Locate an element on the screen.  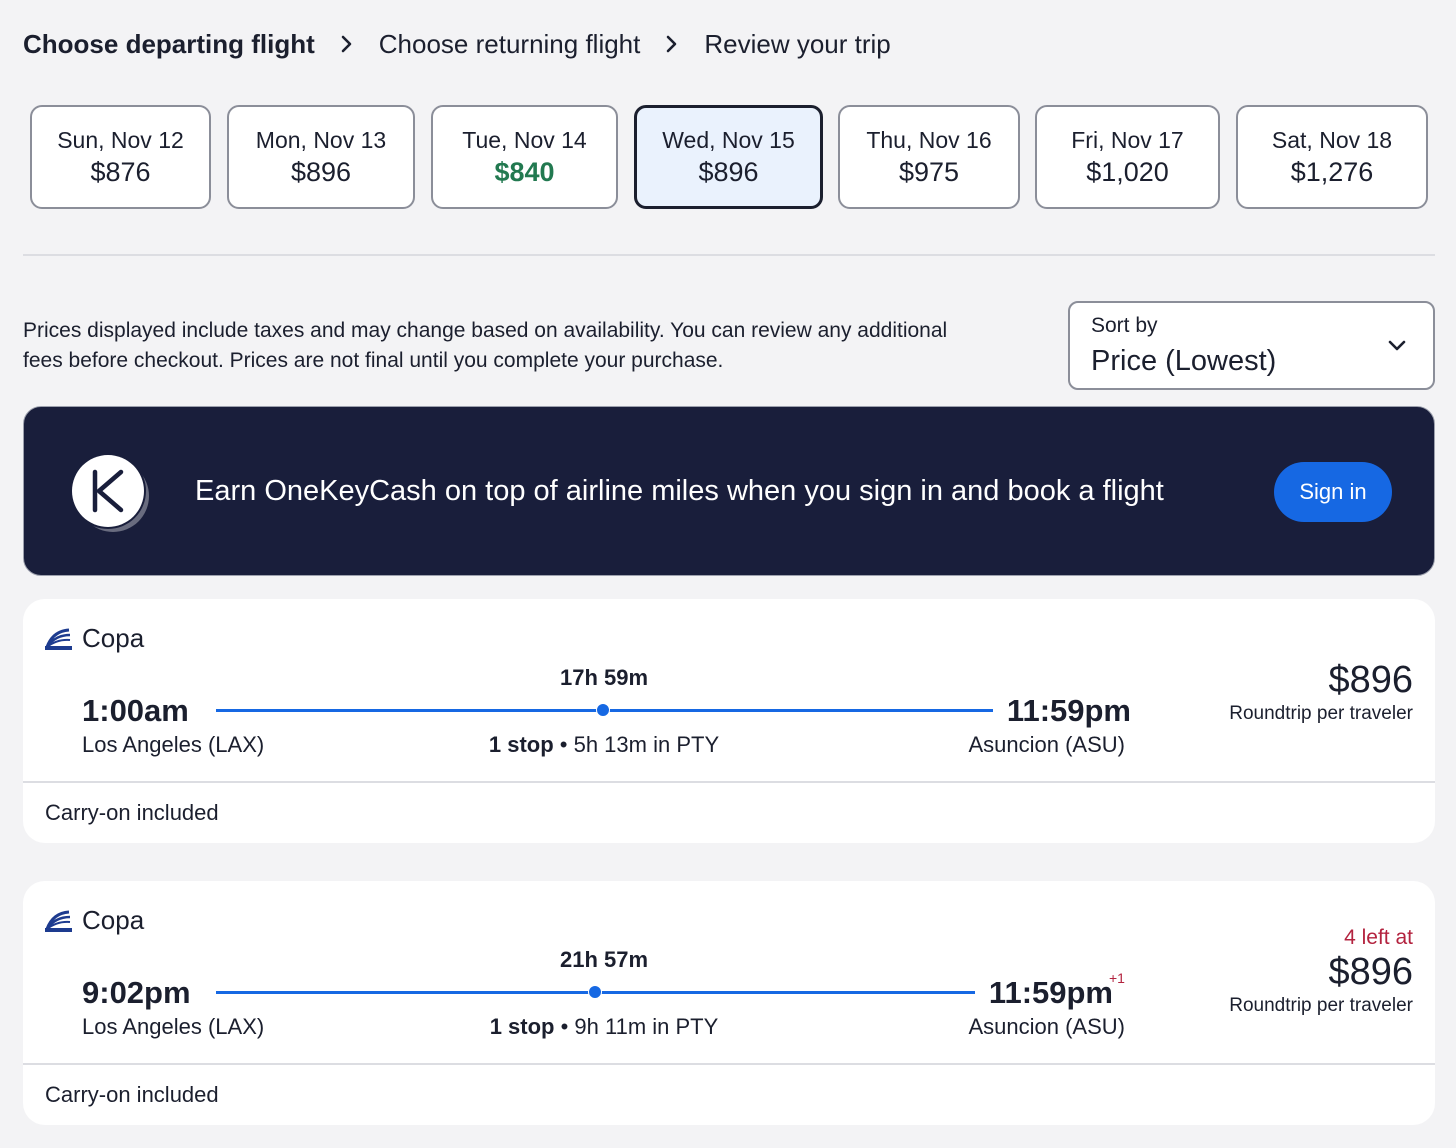
sort-label: Sort by is located at coordinates (1124, 325).